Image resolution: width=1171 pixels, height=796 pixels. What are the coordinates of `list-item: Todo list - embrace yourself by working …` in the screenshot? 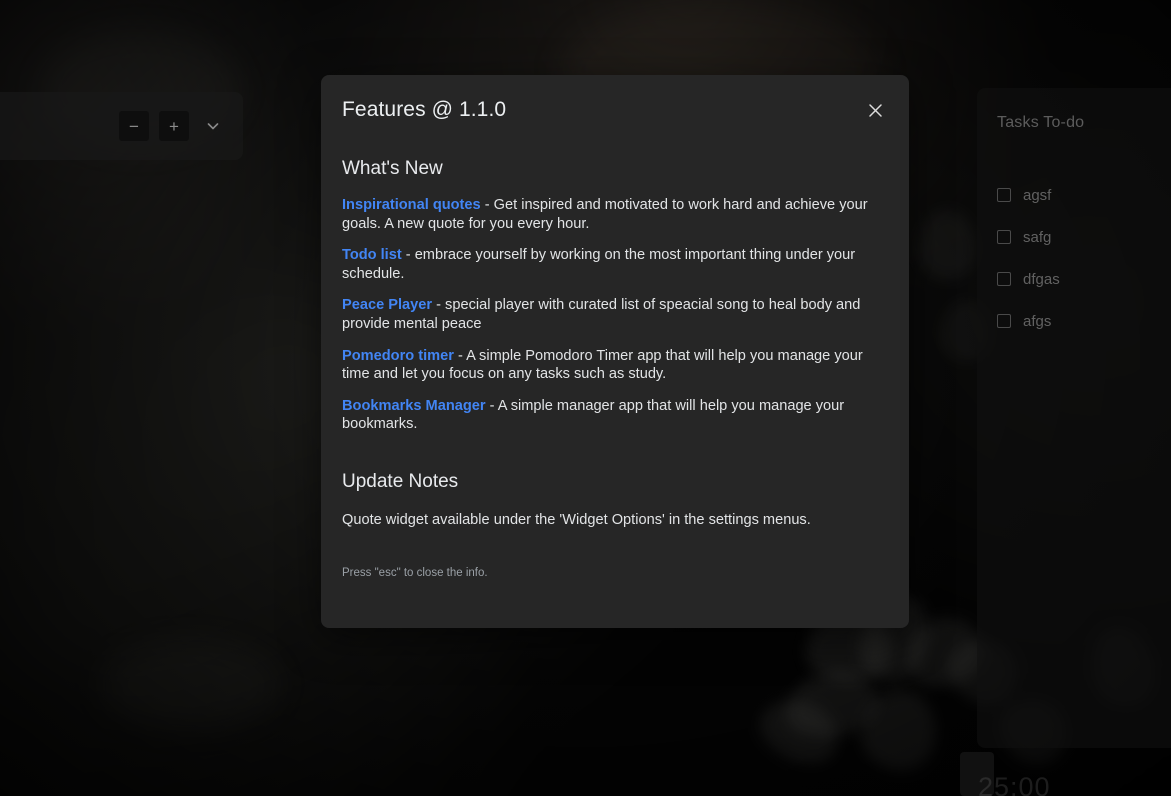 It's located at (615, 264).